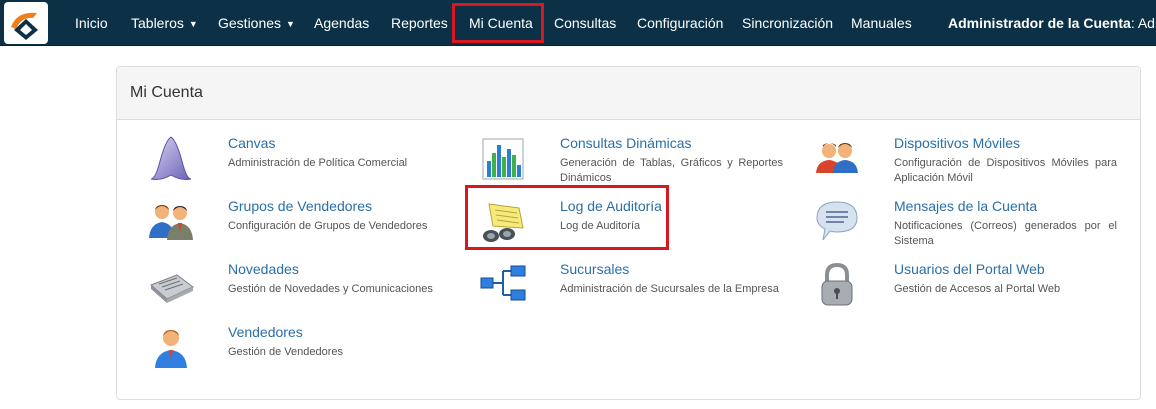 This screenshot has width=1156, height=409. What do you see at coordinates (171, 348) in the screenshot?
I see `user-icon` at bounding box center [171, 348].